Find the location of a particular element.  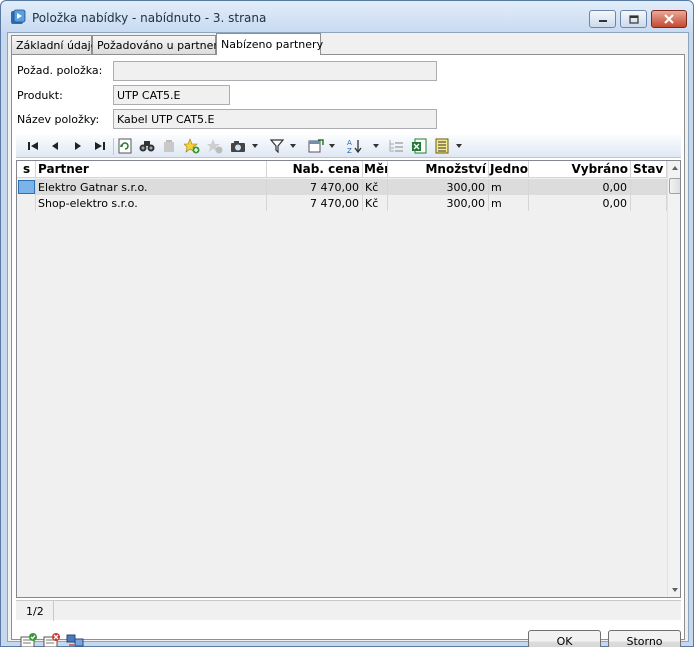

minimize-button is located at coordinates (602, 19).